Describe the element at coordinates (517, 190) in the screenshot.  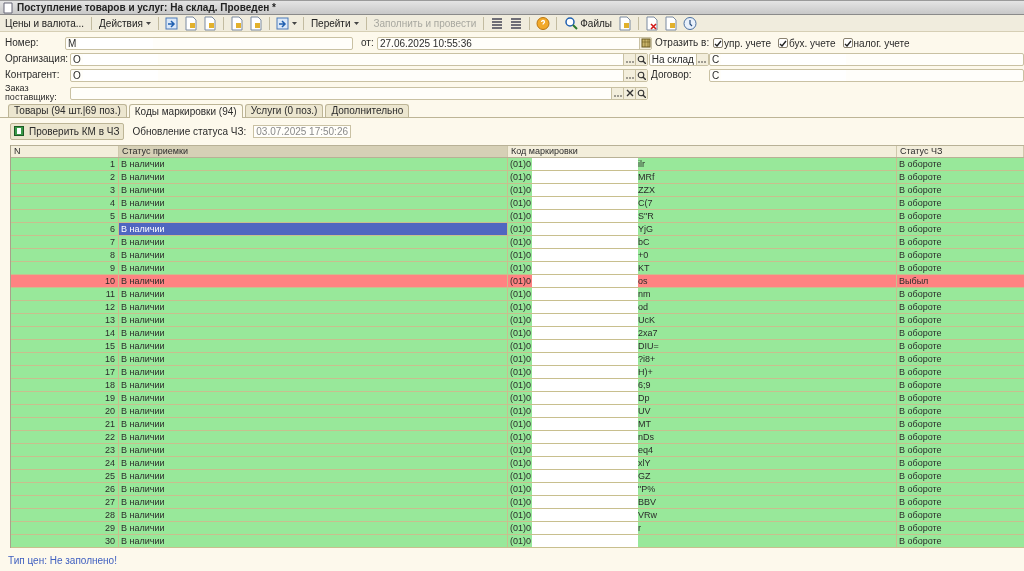
I see `table-row: 3 В наличии (01)0 ZZX В обороте` at that location.